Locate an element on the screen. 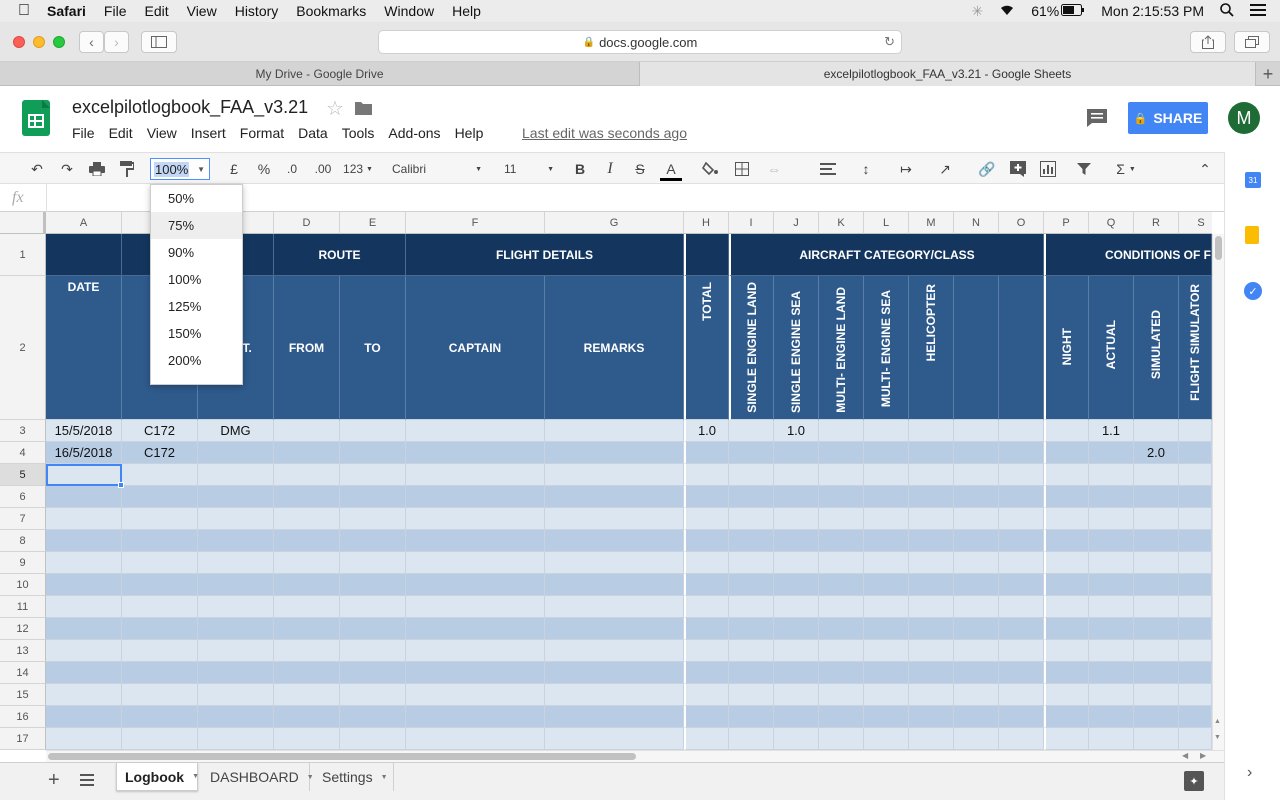 The width and height of the screenshot is (1280, 800). zoom-option: 150% is located at coordinates (196, 333).